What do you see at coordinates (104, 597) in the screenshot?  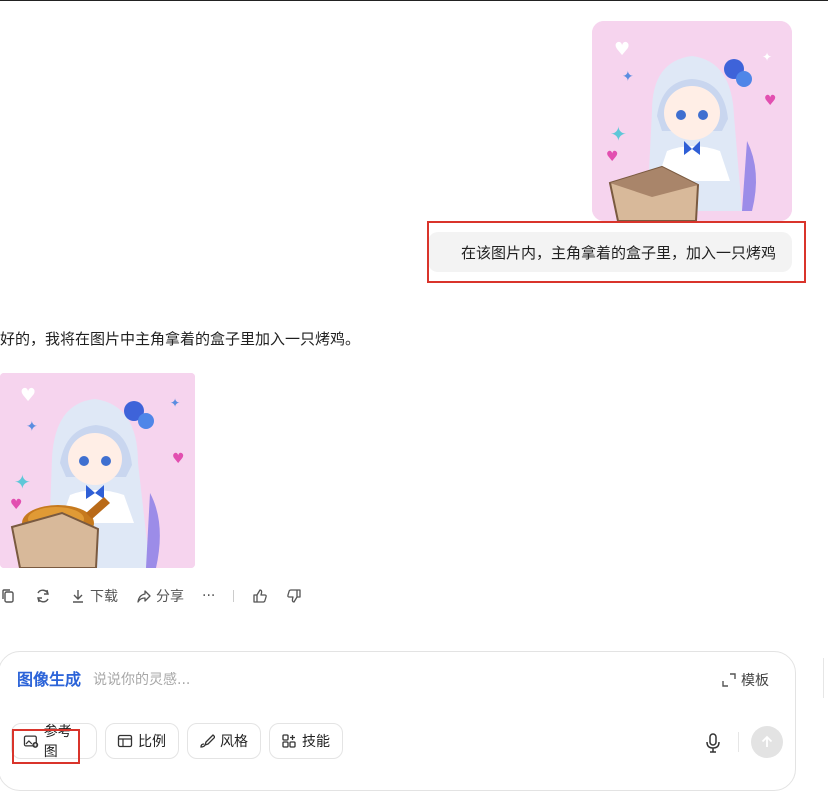 I see `download-label: 下载` at bounding box center [104, 597].